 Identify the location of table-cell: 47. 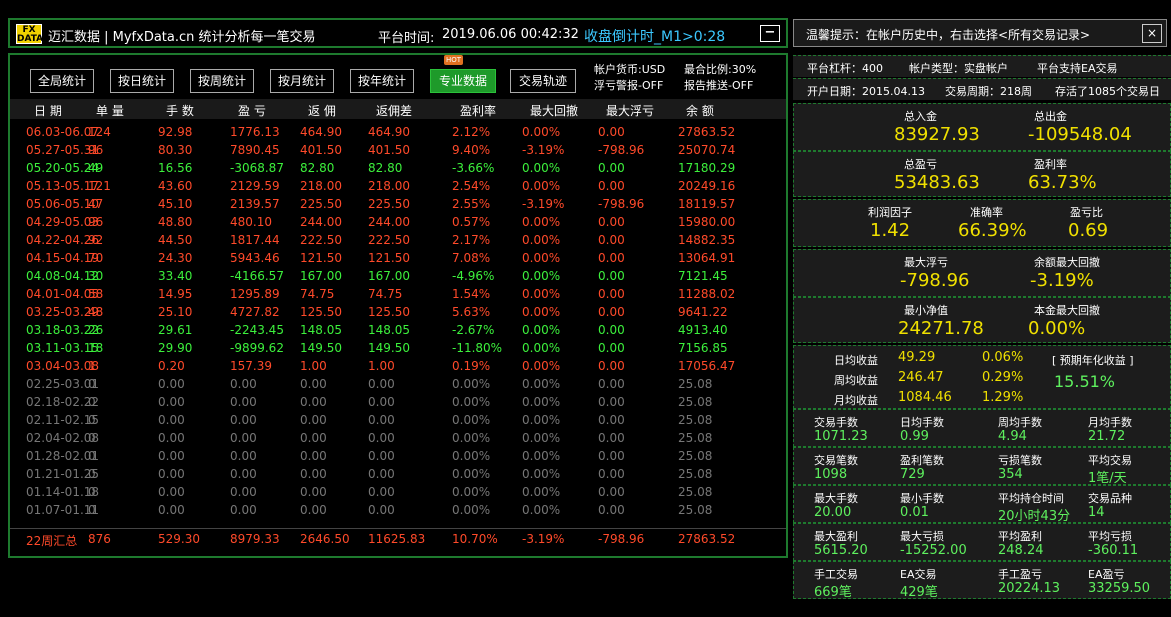
(96, 204).